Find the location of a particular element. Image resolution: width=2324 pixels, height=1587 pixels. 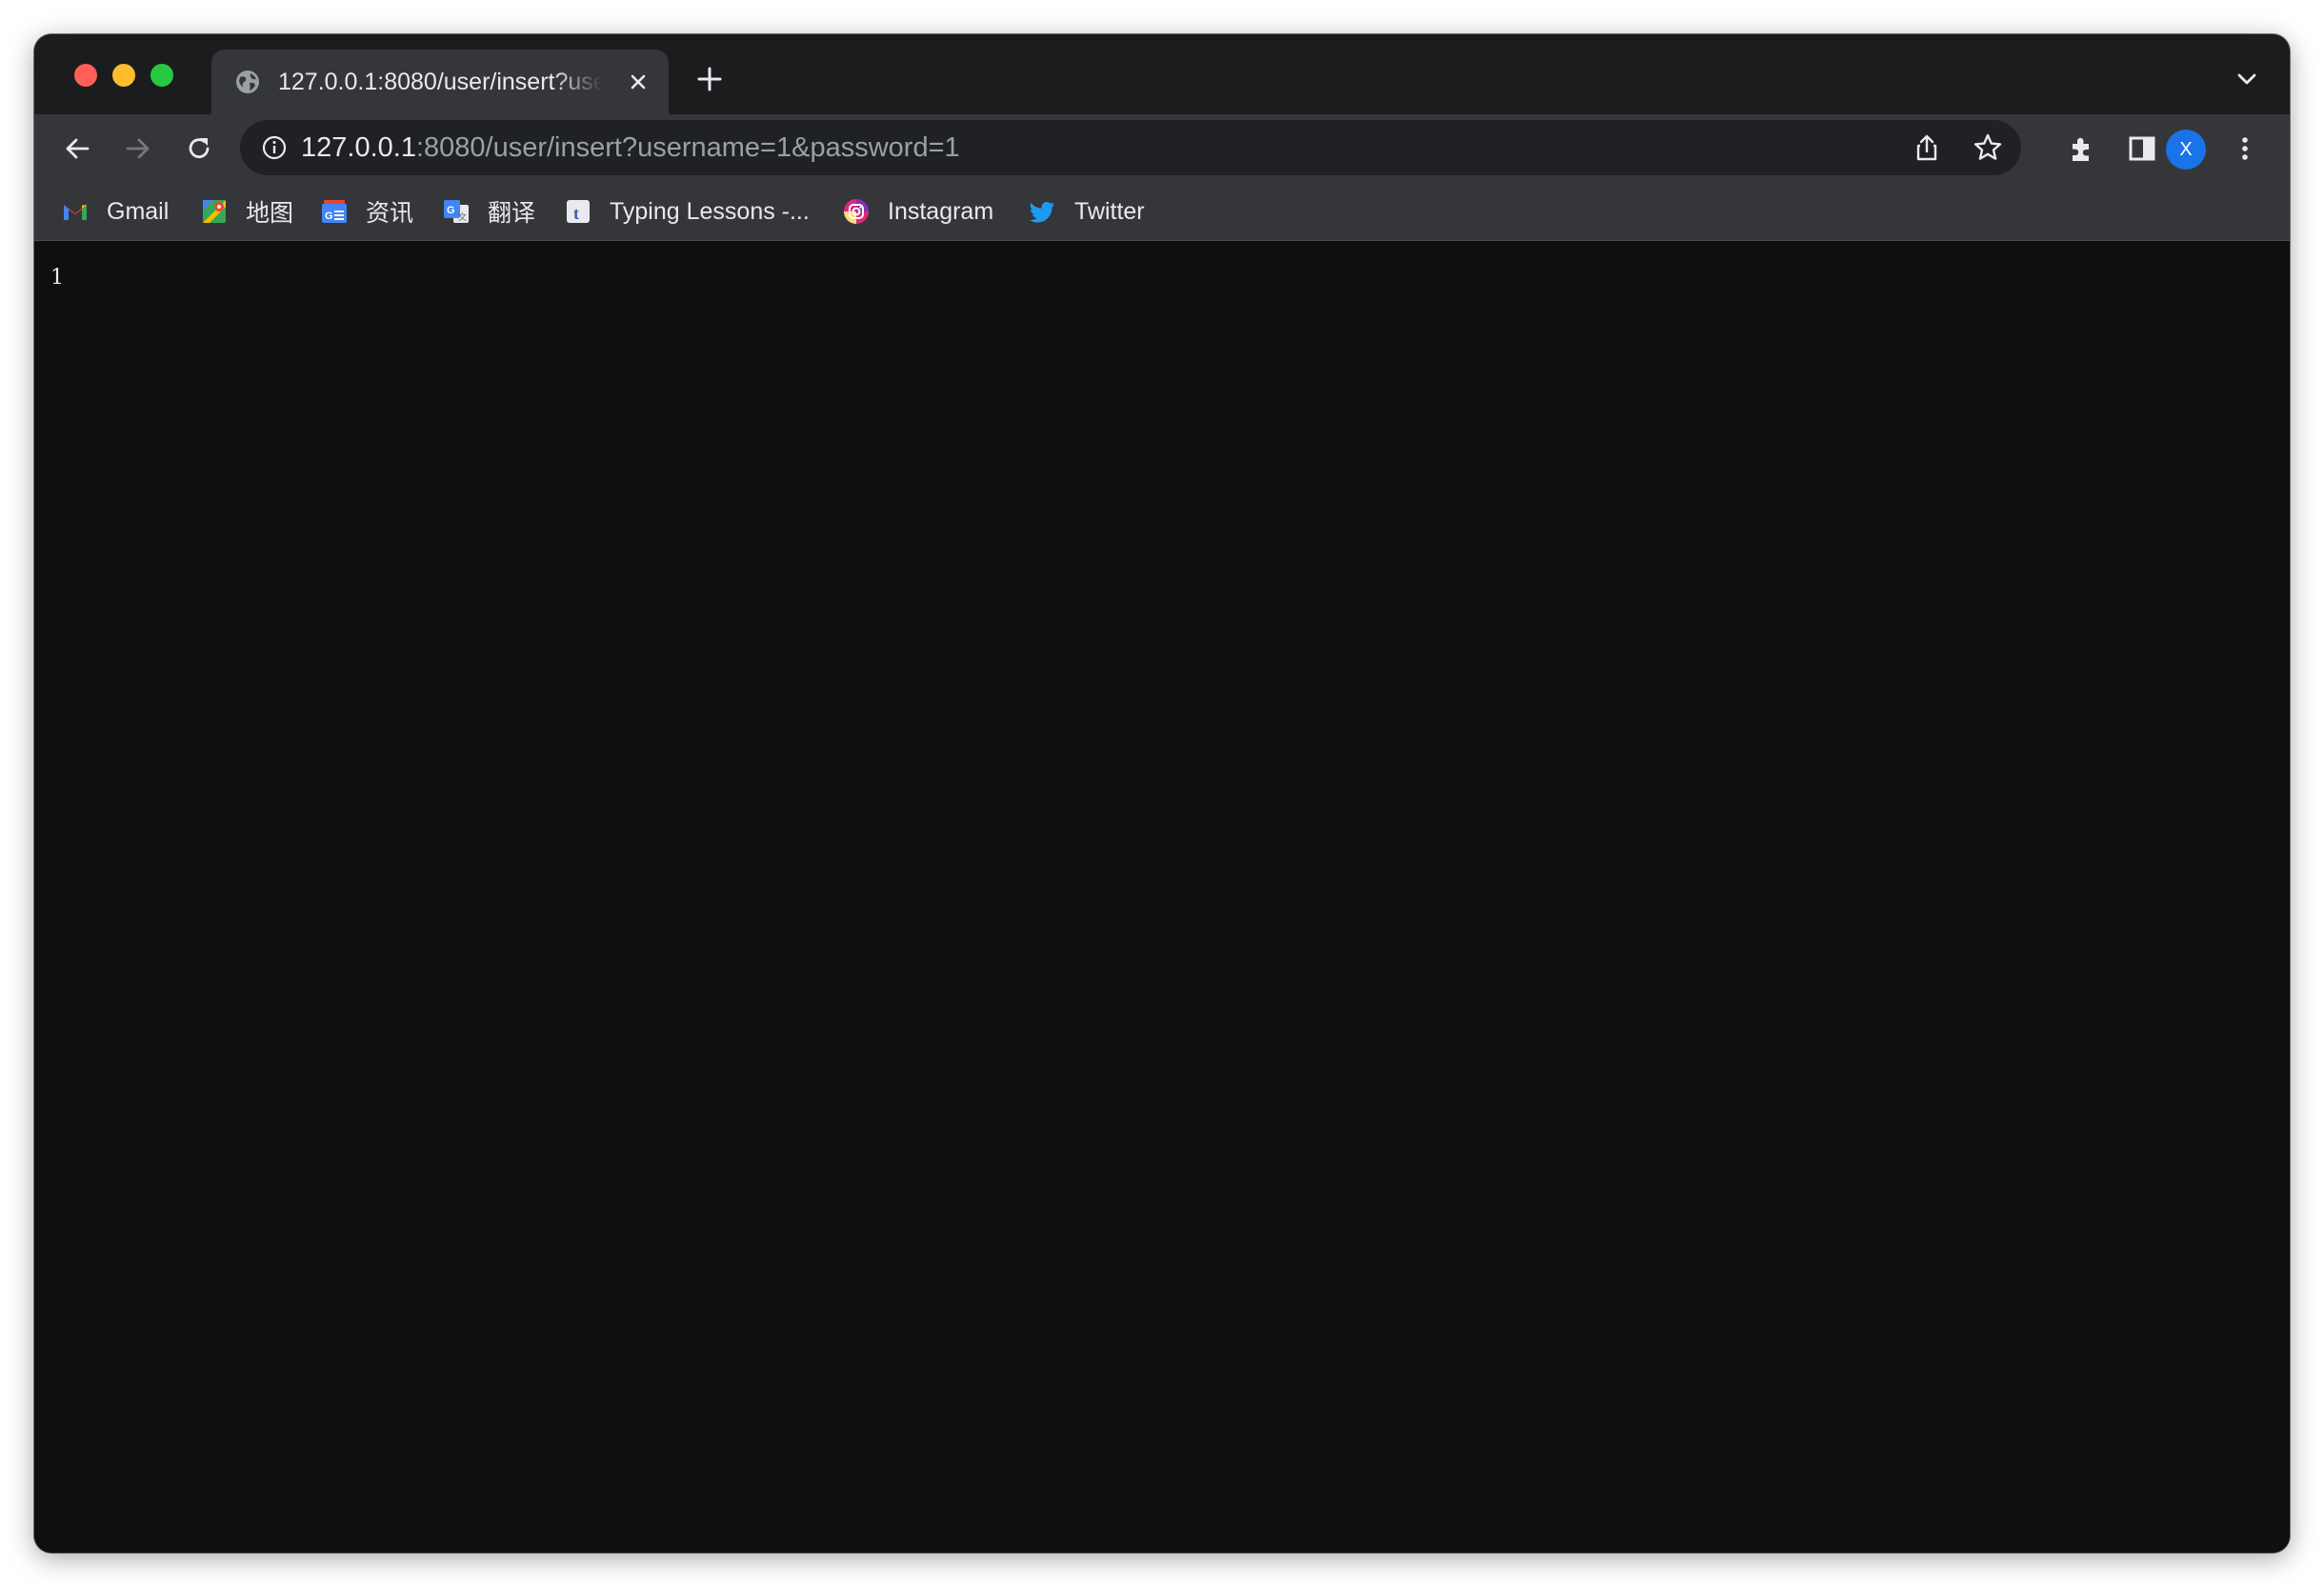

typing-icon: t is located at coordinates (579, 212).